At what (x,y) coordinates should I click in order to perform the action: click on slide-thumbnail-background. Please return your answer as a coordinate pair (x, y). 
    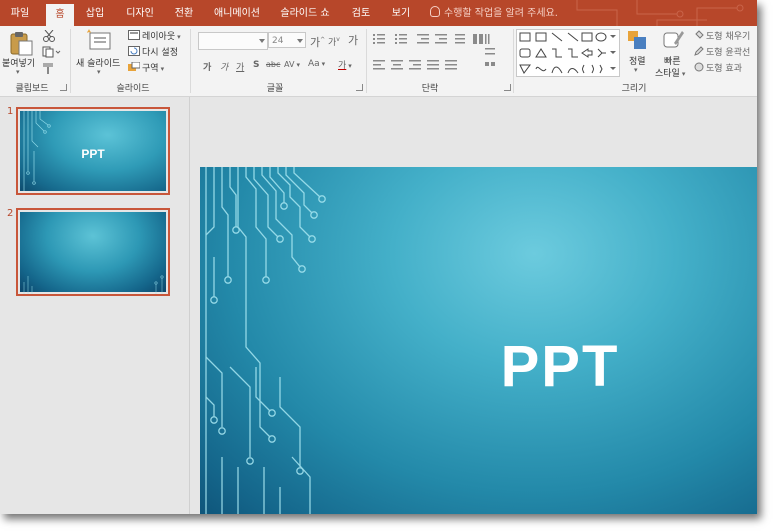
    Looking at the image, I should click on (93, 253).